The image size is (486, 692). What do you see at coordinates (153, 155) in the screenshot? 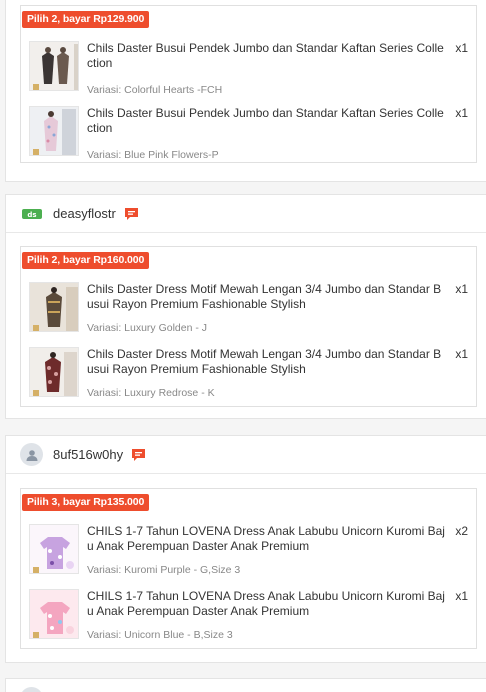
I see `item-variant: Variasi: Blue Pink Flowers-P` at bounding box center [153, 155].